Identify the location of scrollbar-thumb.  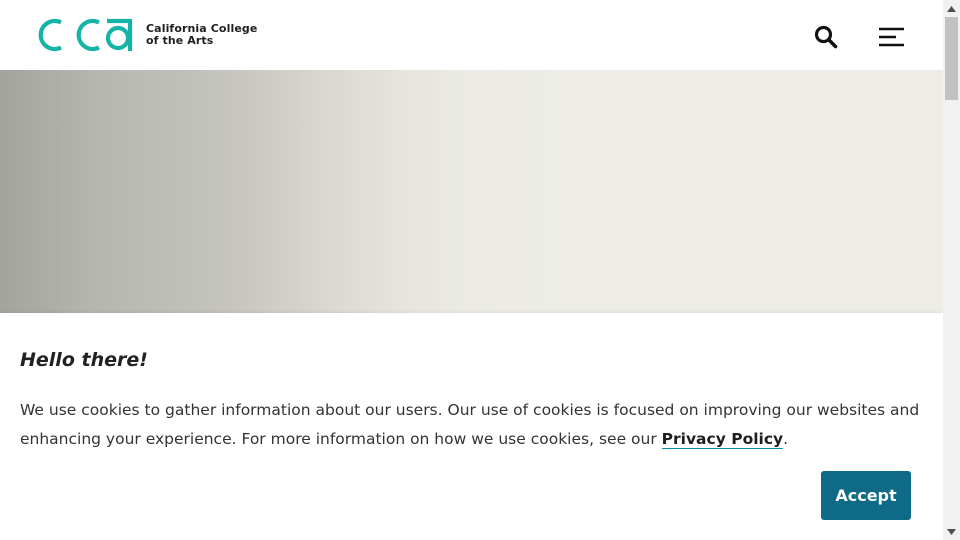
(951, 58).